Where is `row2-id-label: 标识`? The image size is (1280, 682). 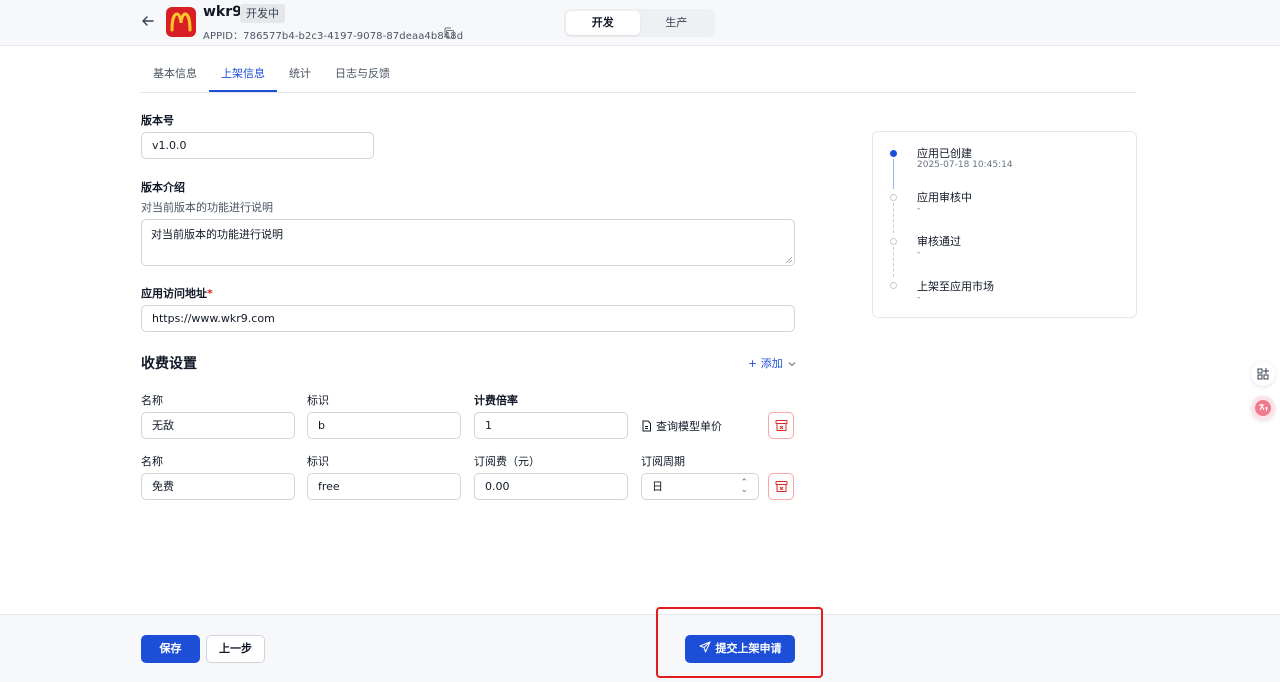
row2-id-label: 标识 is located at coordinates (318, 461).